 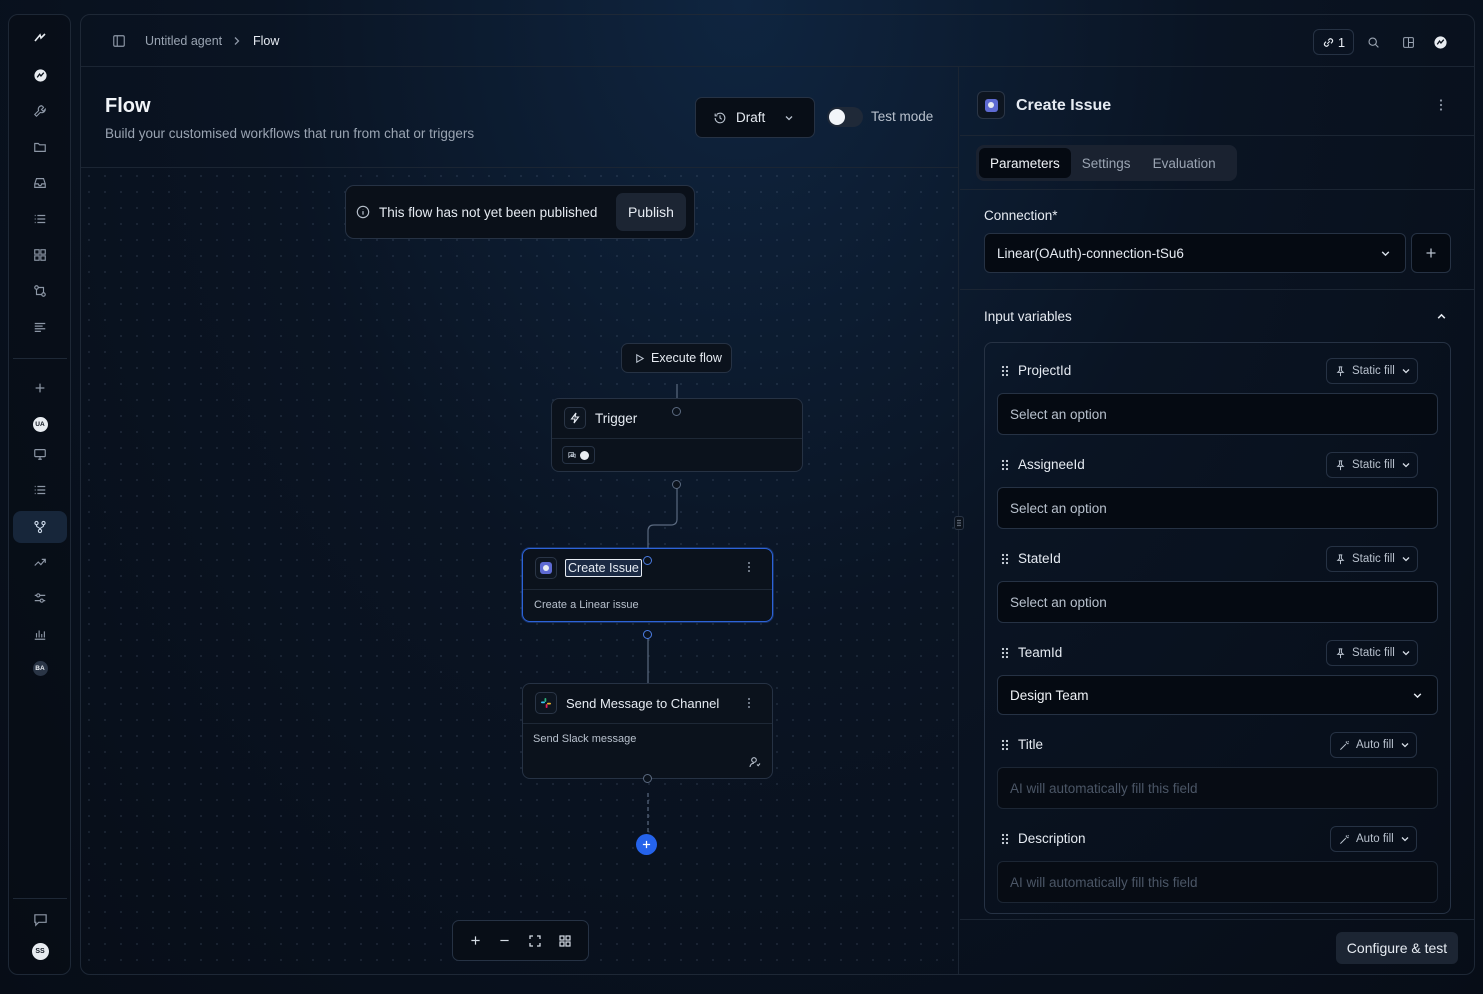 What do you see at coordinates (1039, 558) in the screenshot?
I see `variable-label: StateId` at bounding box center [1039, 558].